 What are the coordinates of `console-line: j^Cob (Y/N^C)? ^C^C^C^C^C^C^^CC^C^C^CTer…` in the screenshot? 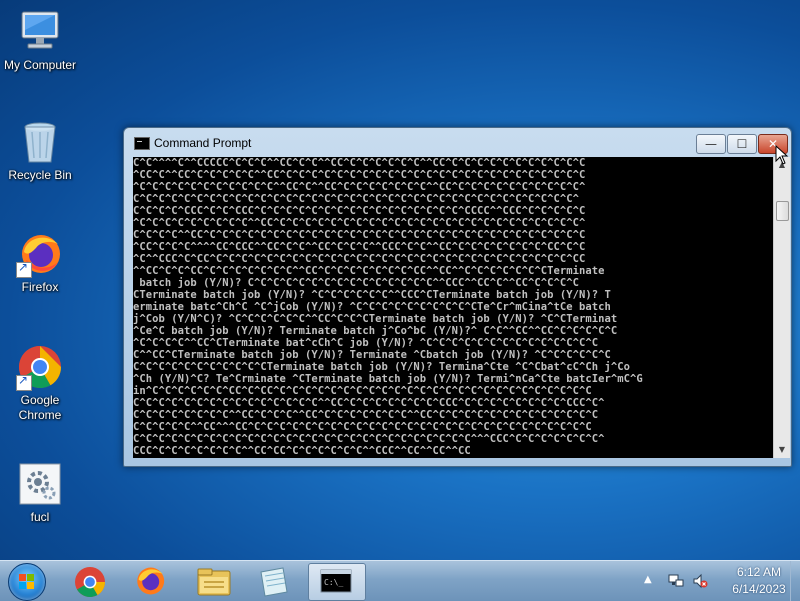 It's located at (375, 319).